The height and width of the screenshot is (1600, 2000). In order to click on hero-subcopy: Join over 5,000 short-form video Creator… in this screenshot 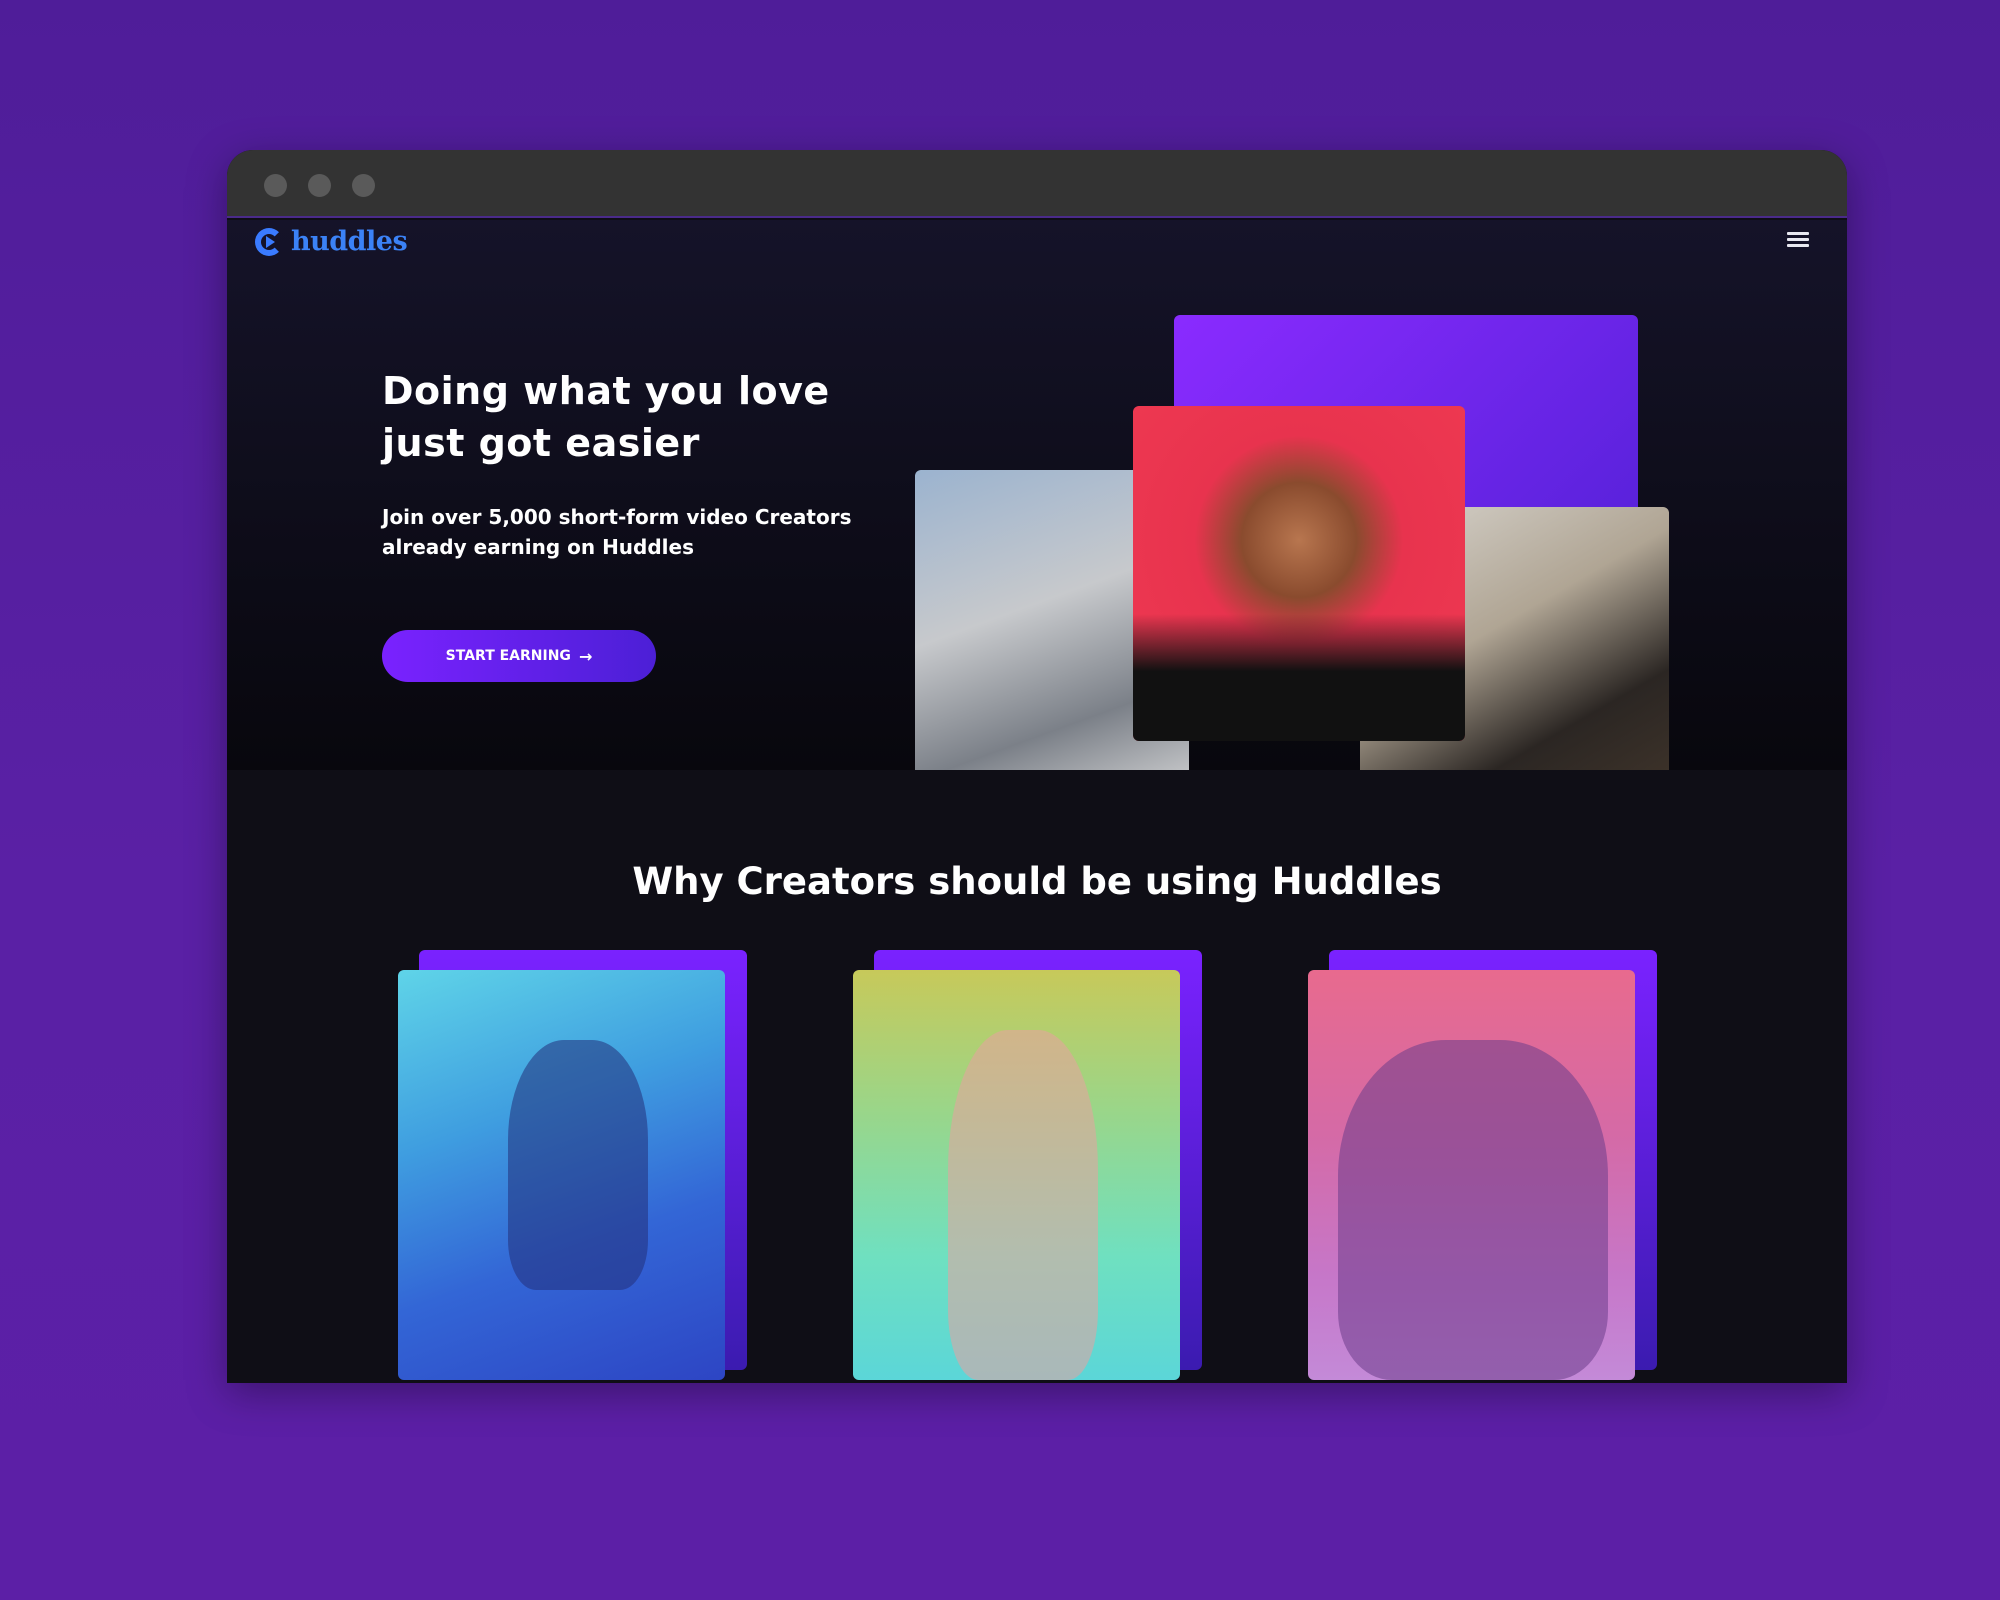, I will do `click(617, 532)`.